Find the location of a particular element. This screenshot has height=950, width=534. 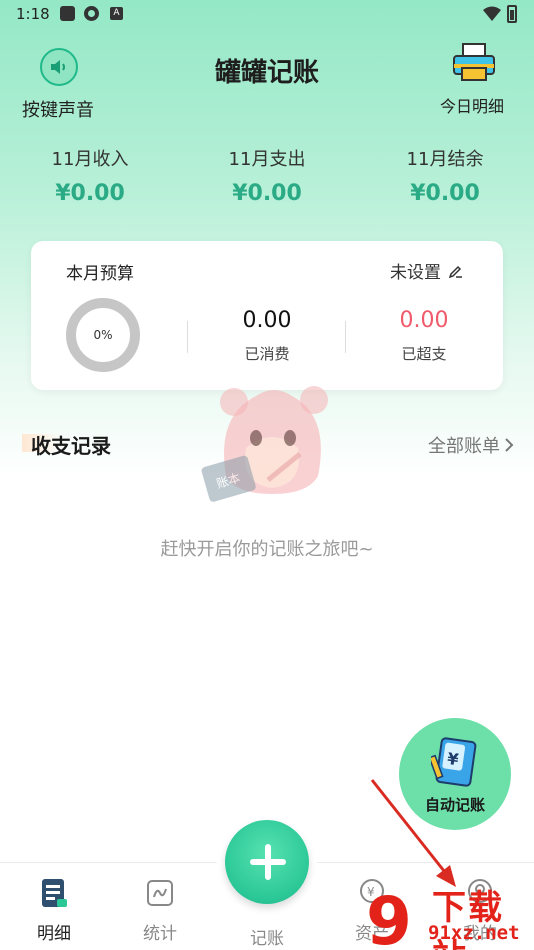

wifi-icon is located at coordinates (492, 13).